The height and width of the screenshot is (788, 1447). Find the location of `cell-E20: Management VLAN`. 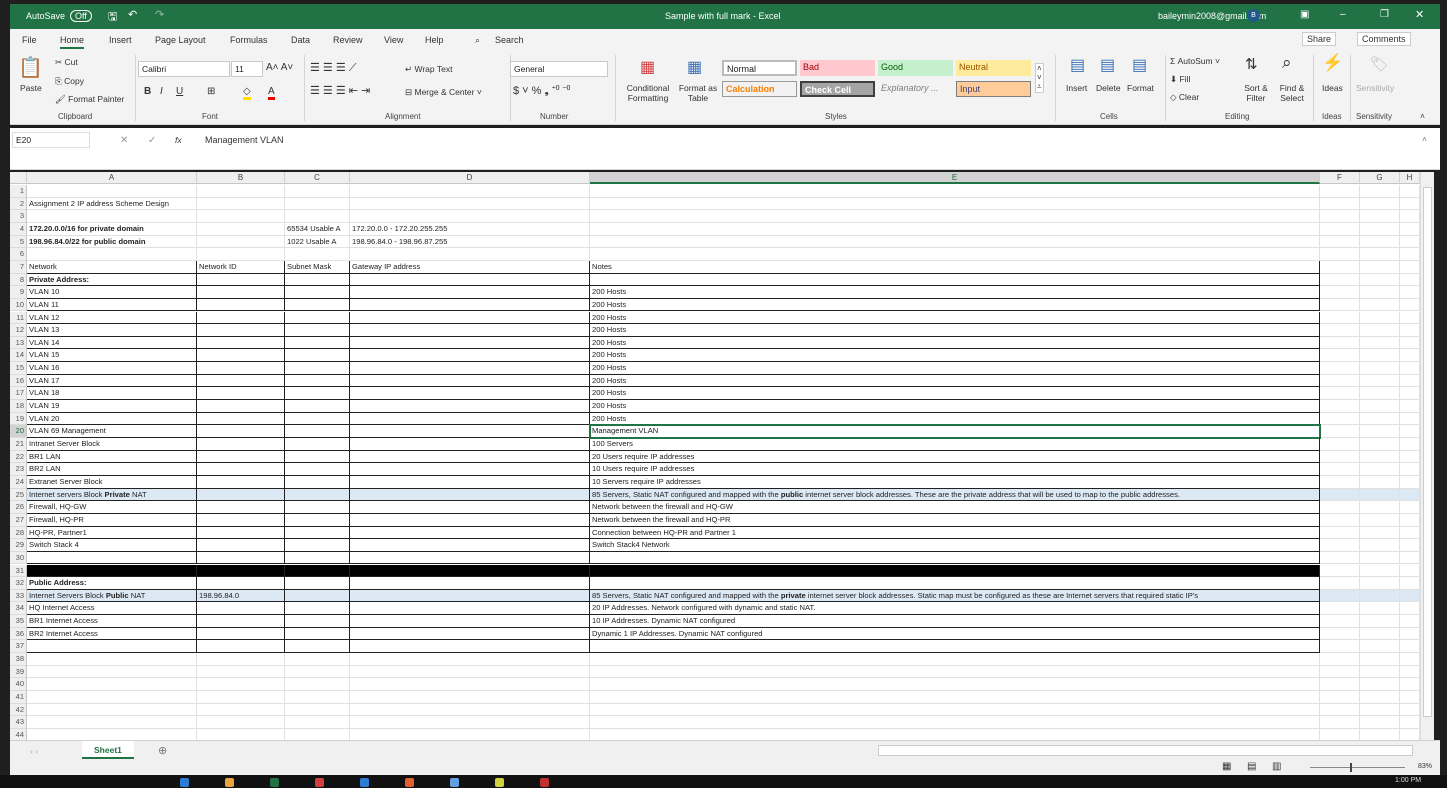

cell-E20: Management VLAN is located at coordinates (955, 431).